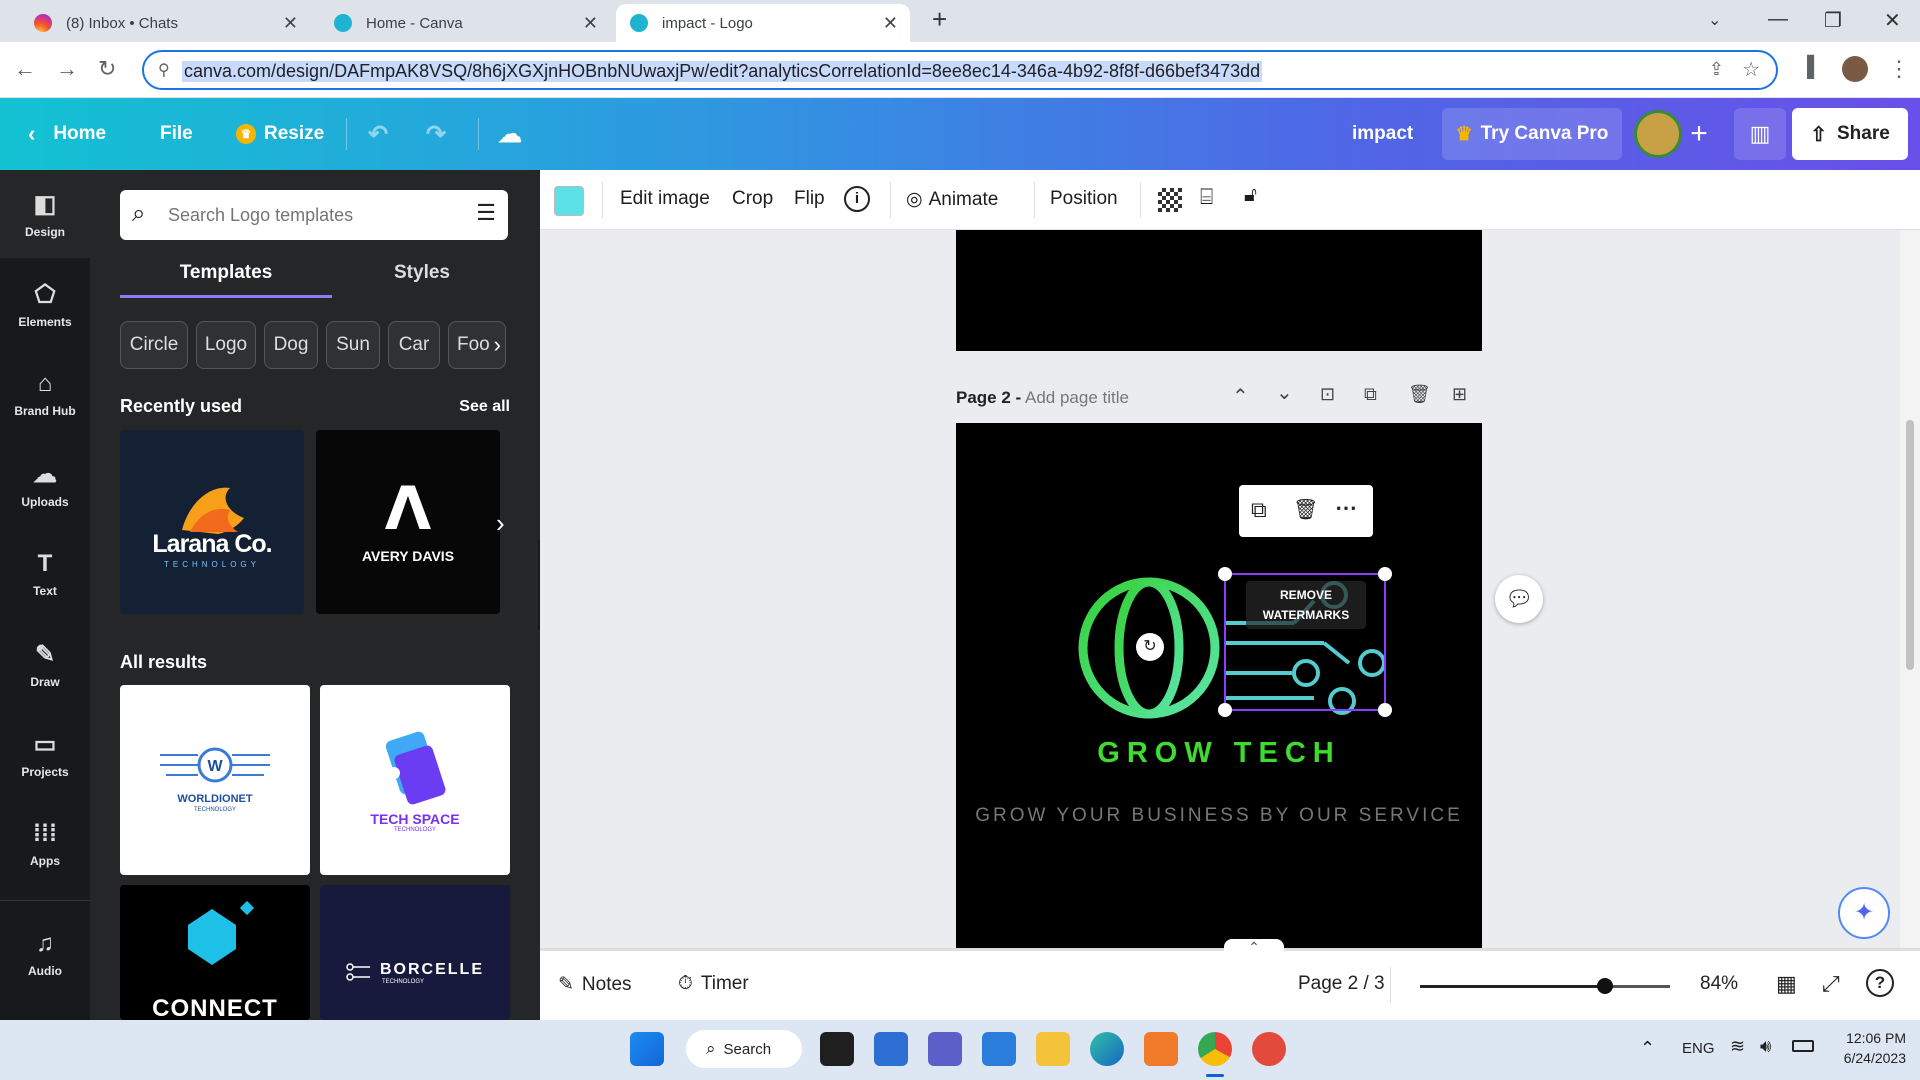  Describe the element at coordinates (422, 280) in the screenshot. I see `tab-styles: Styles` at that location.